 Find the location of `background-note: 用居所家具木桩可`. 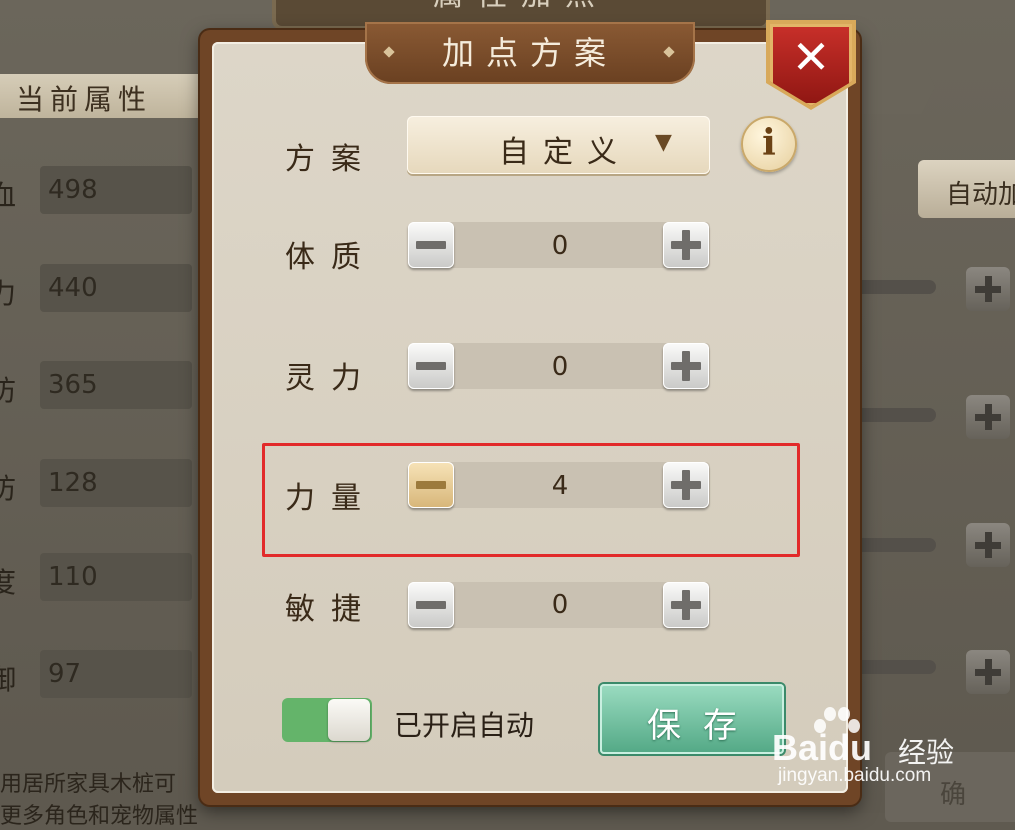

background-note: 用居所家具木桩可 is located at coordinates (88, 784).